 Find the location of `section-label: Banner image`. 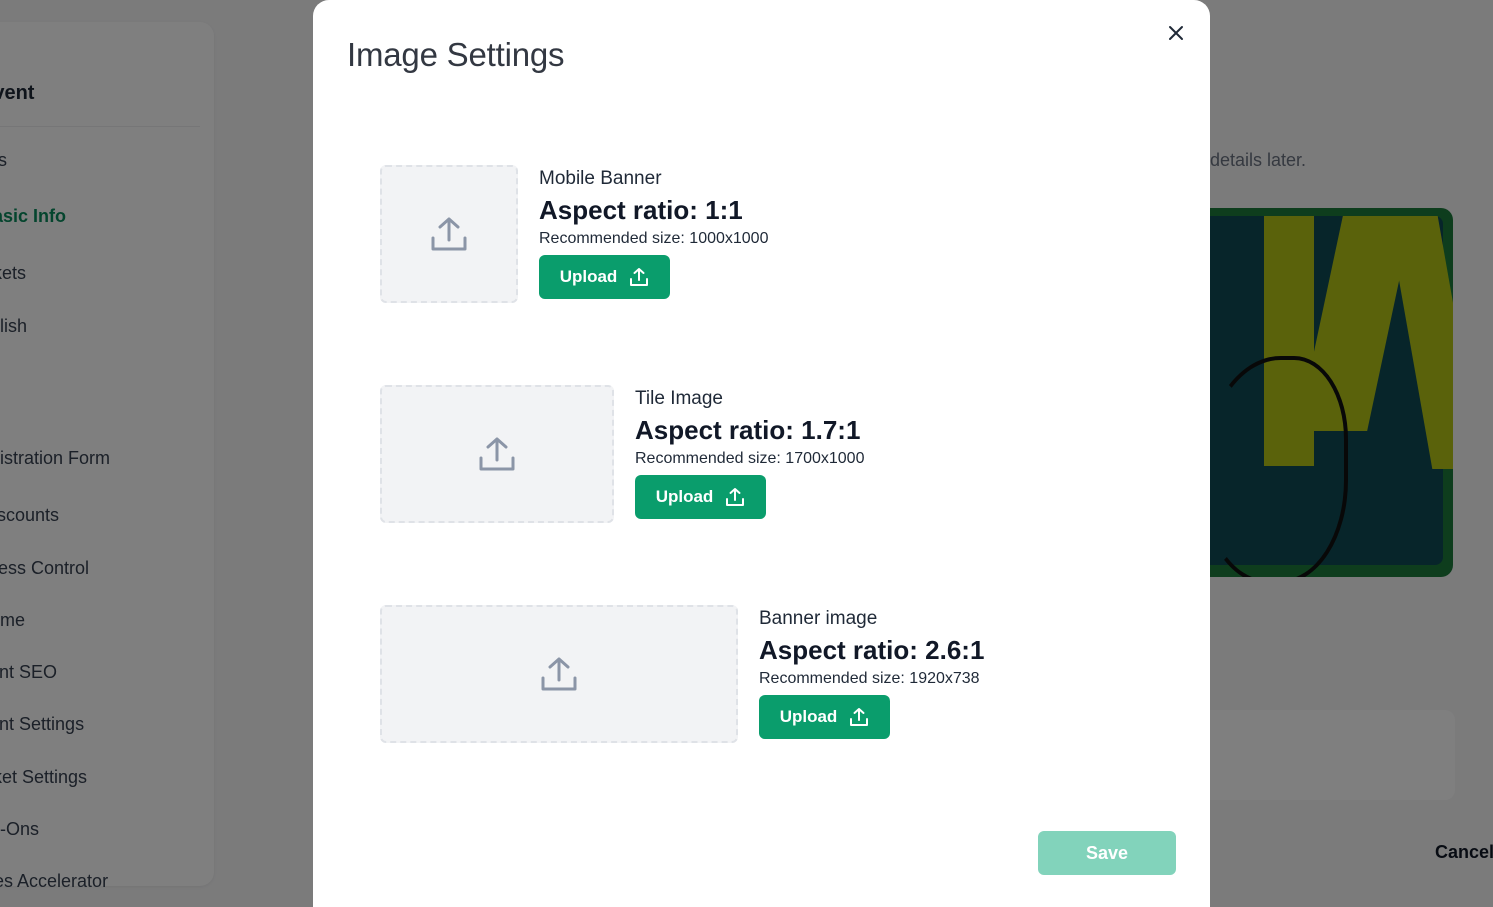

section-label: Banner image is located at coordinates (818, 618).